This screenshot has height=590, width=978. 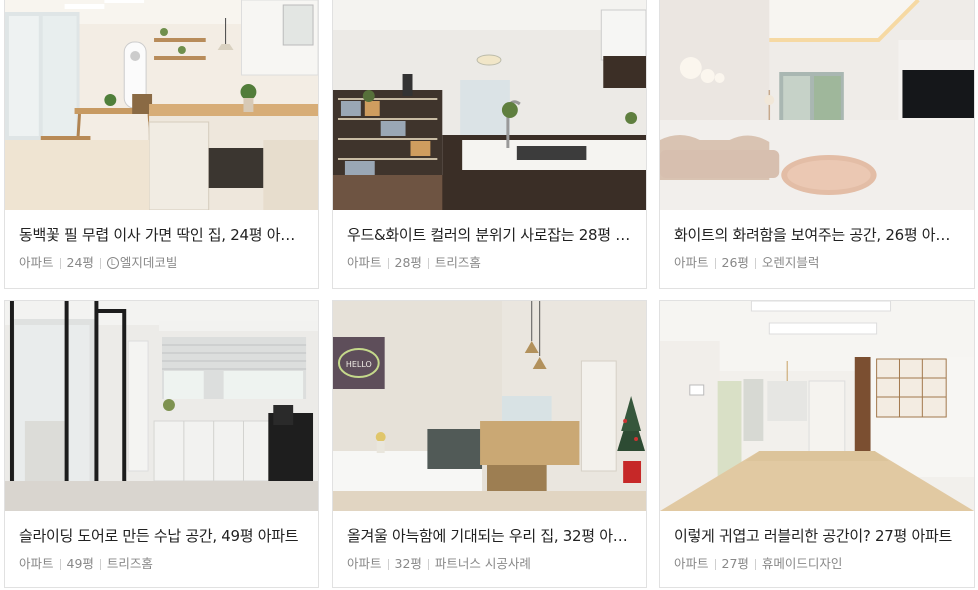 I want to click on partner-logo-icon: L, so click(x=112, y=263).